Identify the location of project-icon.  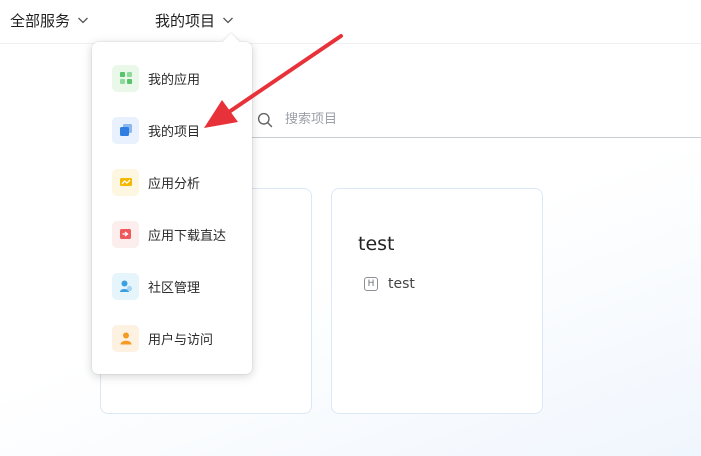
(125, 130).